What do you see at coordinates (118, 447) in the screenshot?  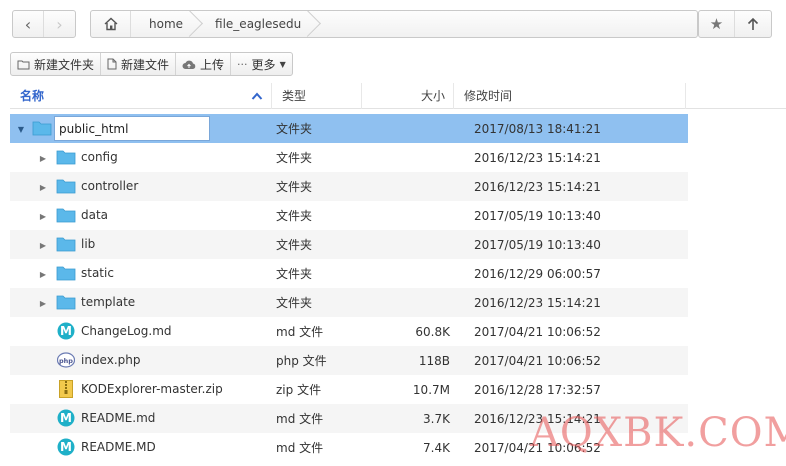 I see `file-name: README.MD` at bounding box center [118, 447].